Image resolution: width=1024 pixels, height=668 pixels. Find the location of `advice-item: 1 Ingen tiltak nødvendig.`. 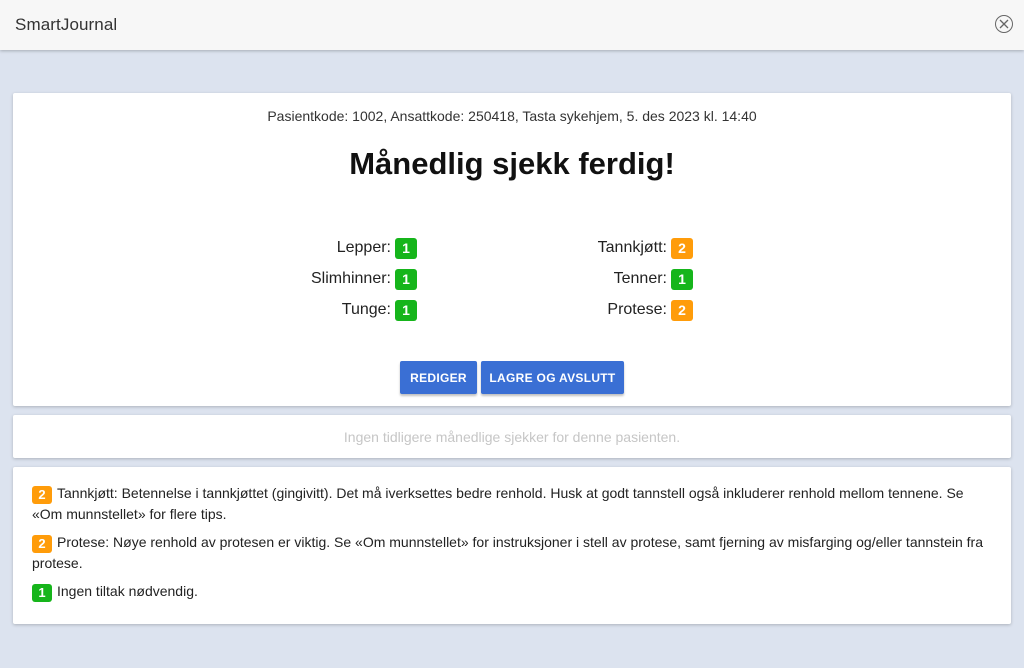

advice-item: 1 Ingen tiltak nødvendig. is located at coordinates (512, 591).